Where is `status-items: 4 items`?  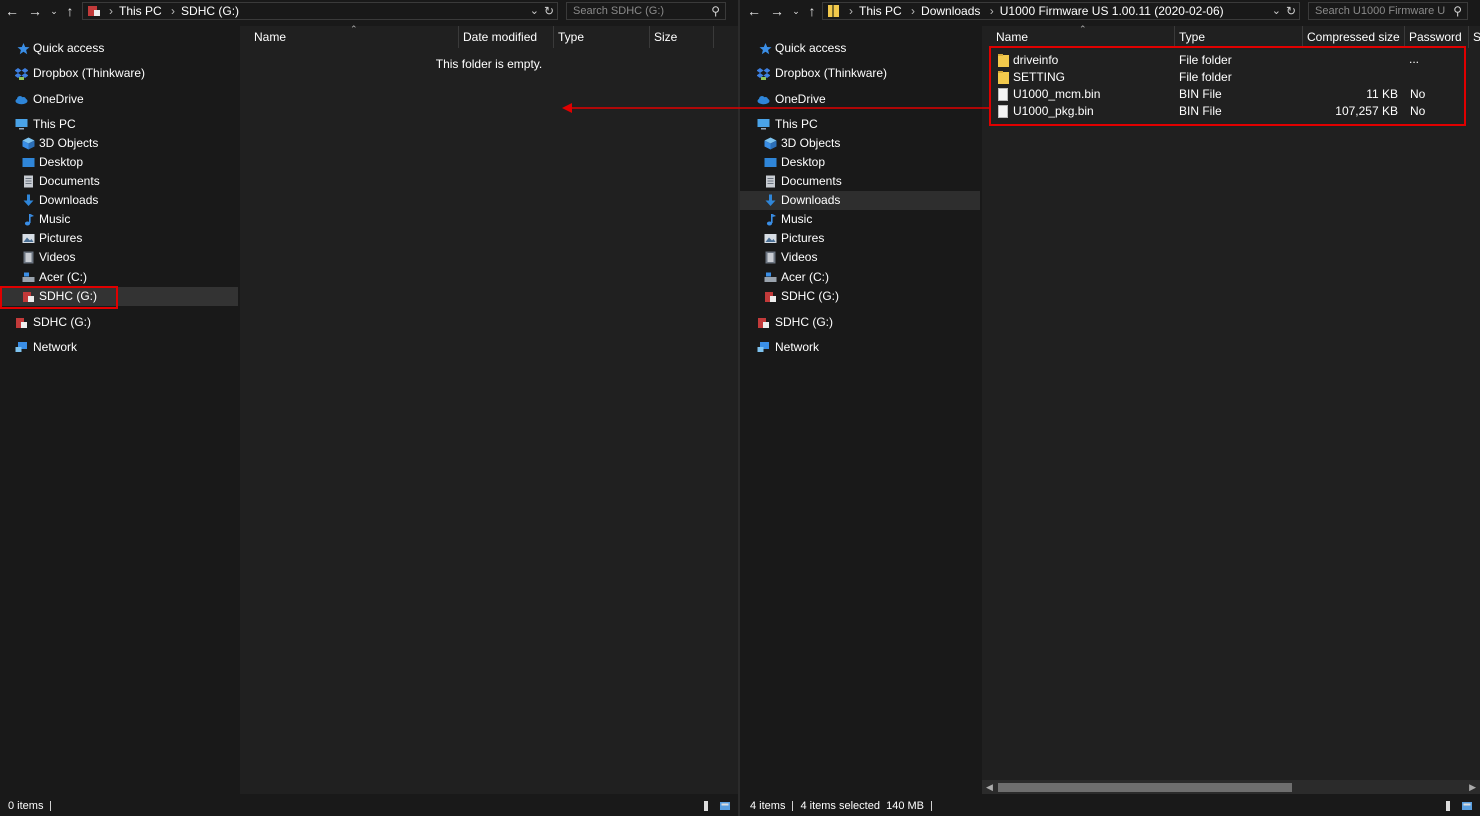 status-items: 4 items is located at coordinates (768, 806).